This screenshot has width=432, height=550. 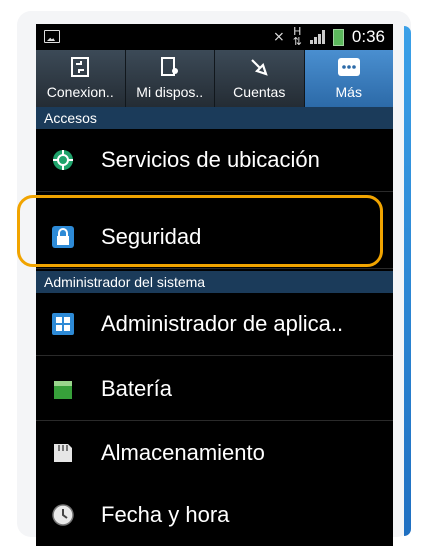 I want to click on list-item-fecha-hora: Fecha y hora, so click(x=214, y=515).